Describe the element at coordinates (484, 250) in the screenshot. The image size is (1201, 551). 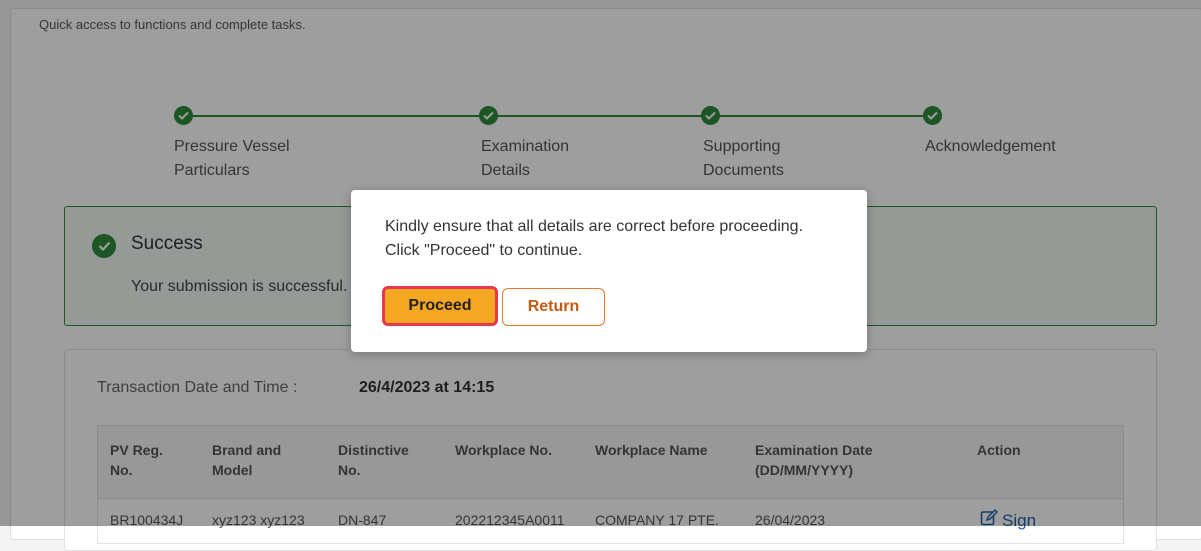
I see `dialog-message-line2: Click "Proceed" to continue.` at that location.